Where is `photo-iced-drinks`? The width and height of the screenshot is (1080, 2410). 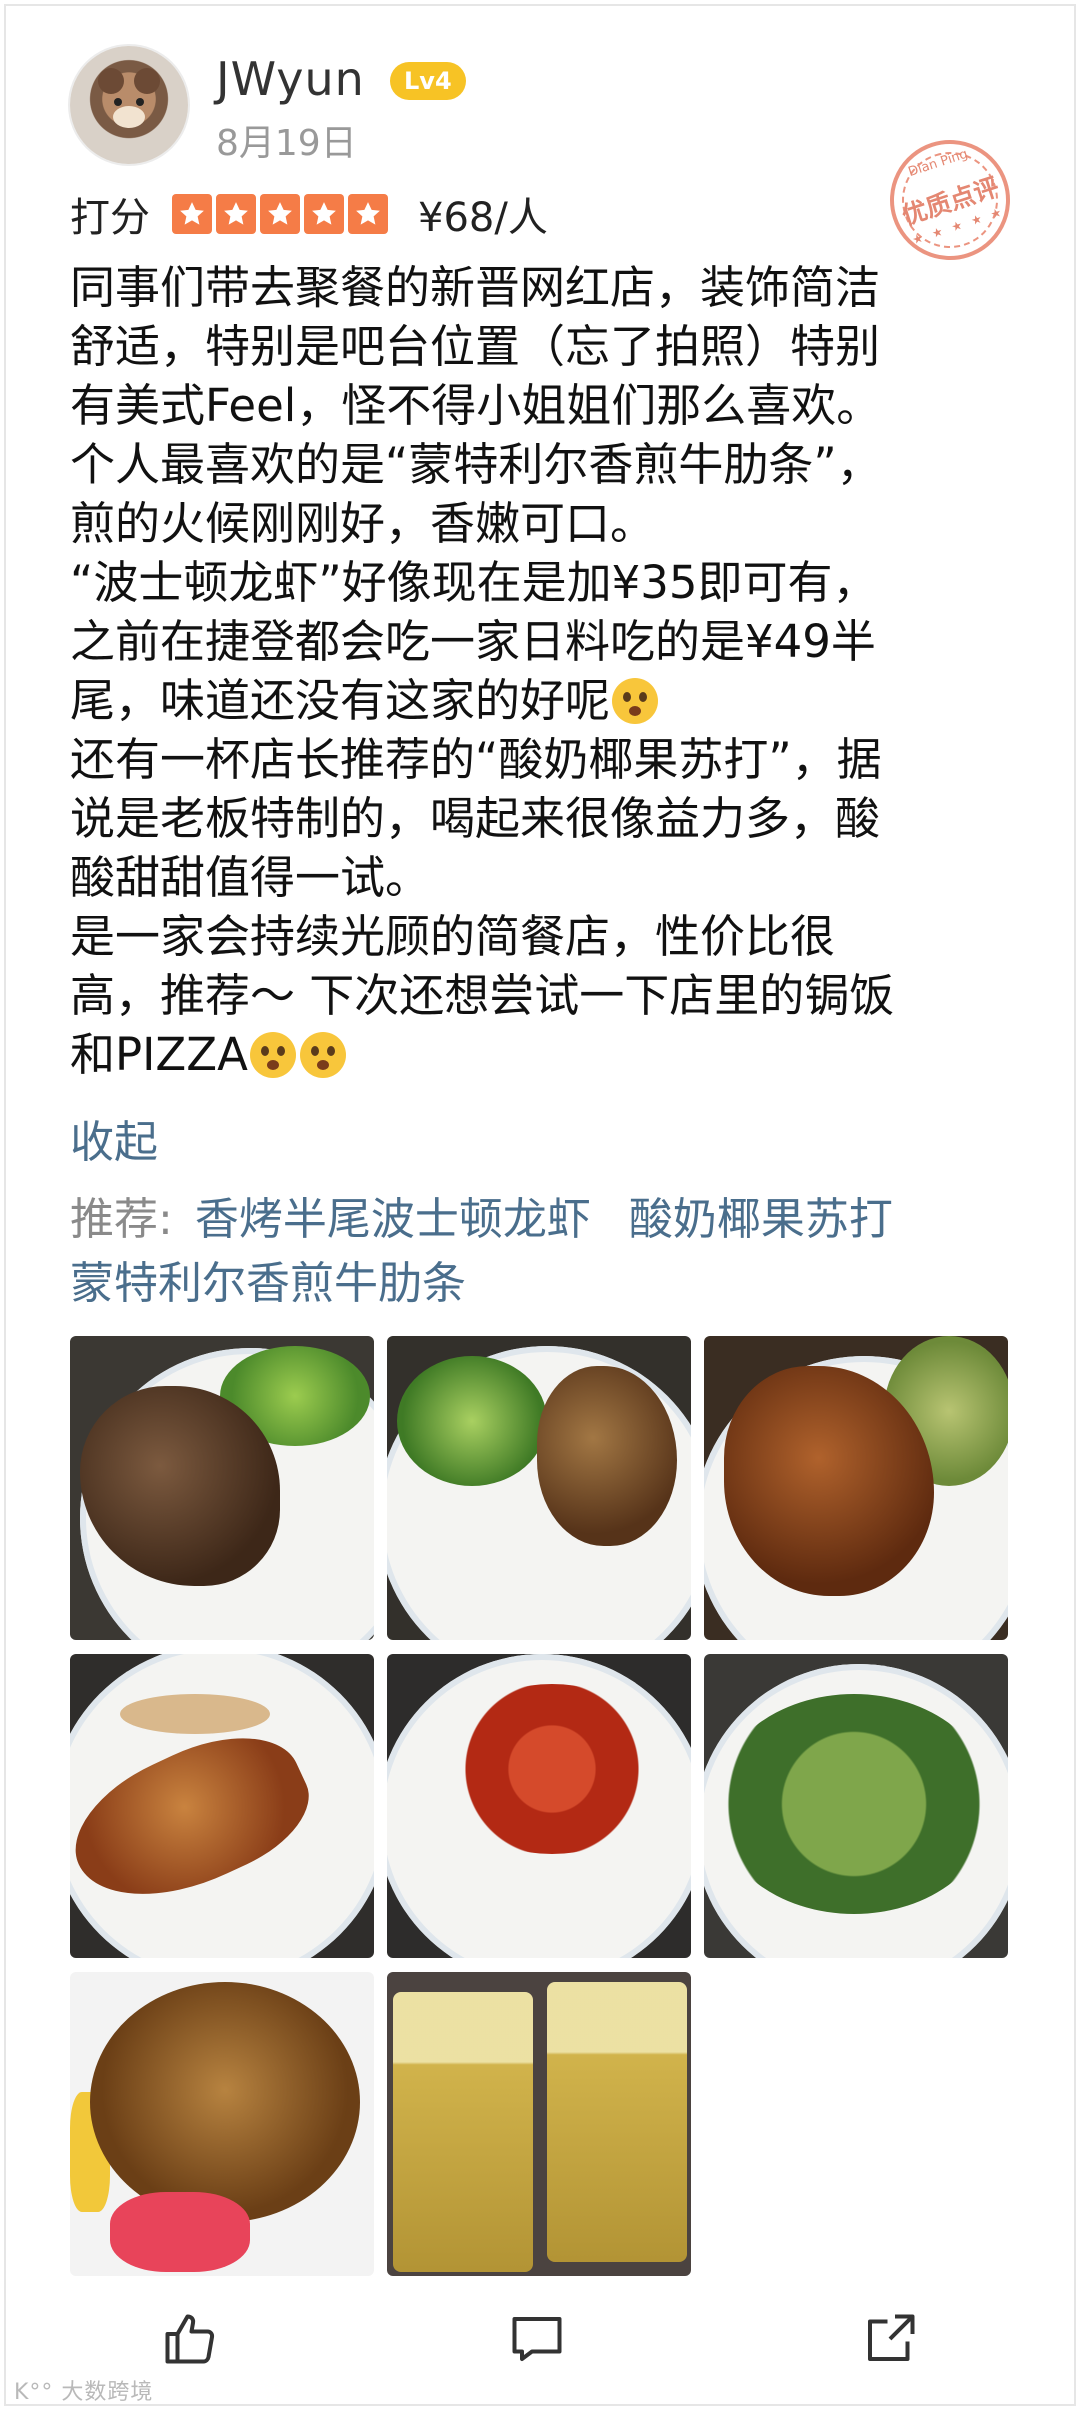 photo-iced-drinks is located at coordinates (539, 2124).